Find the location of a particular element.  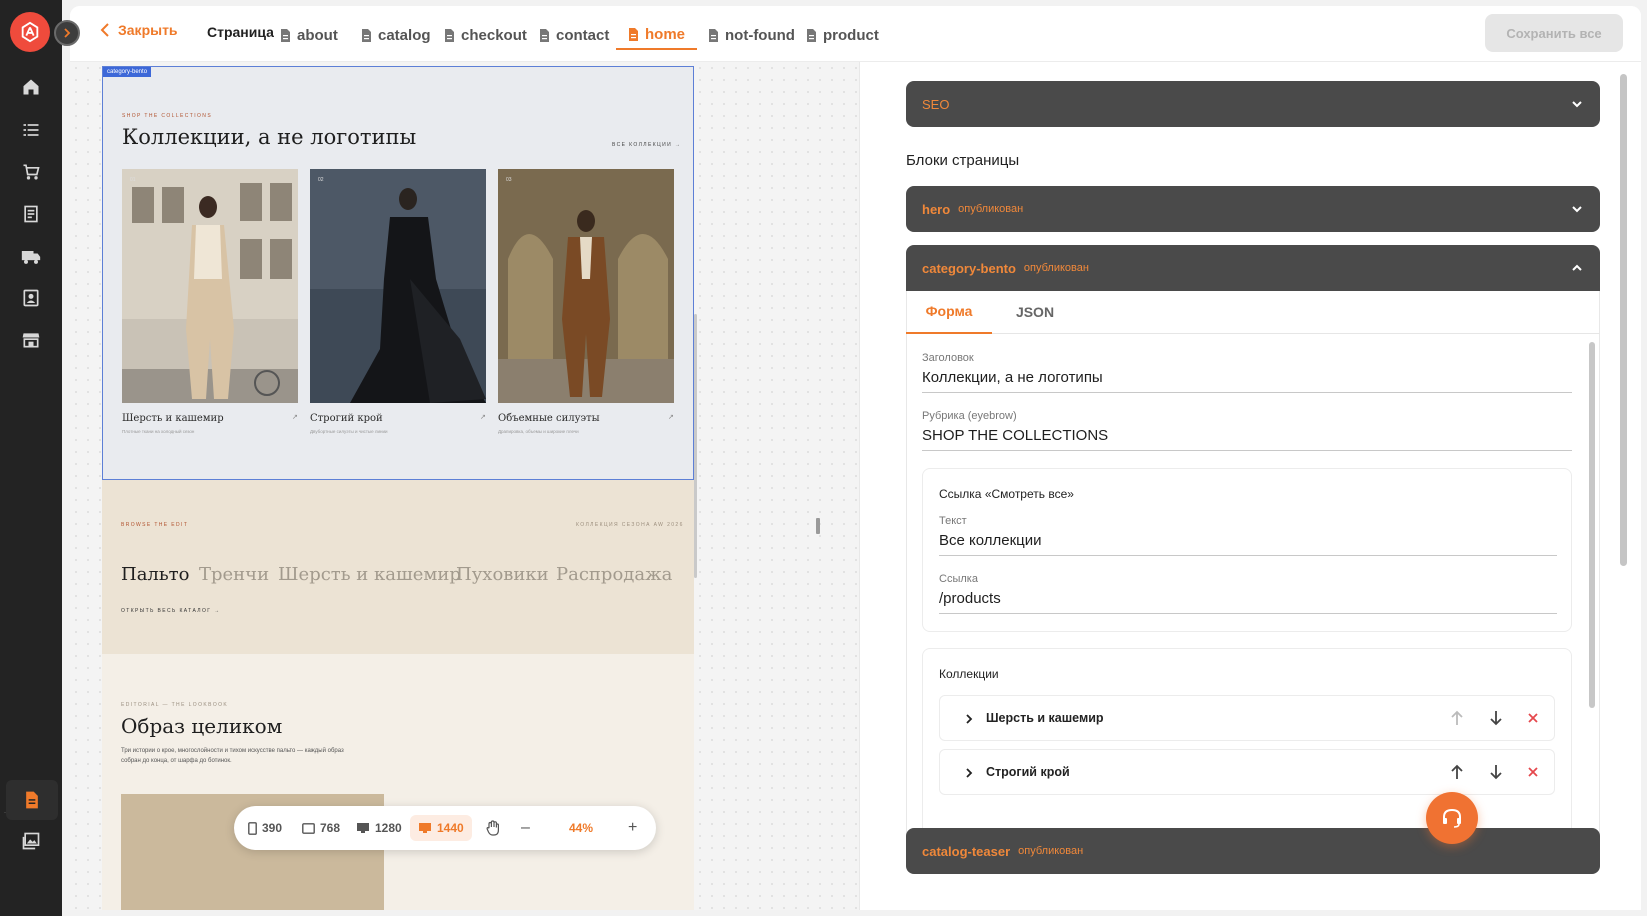

support-button is located at coordinates (1452, 818).